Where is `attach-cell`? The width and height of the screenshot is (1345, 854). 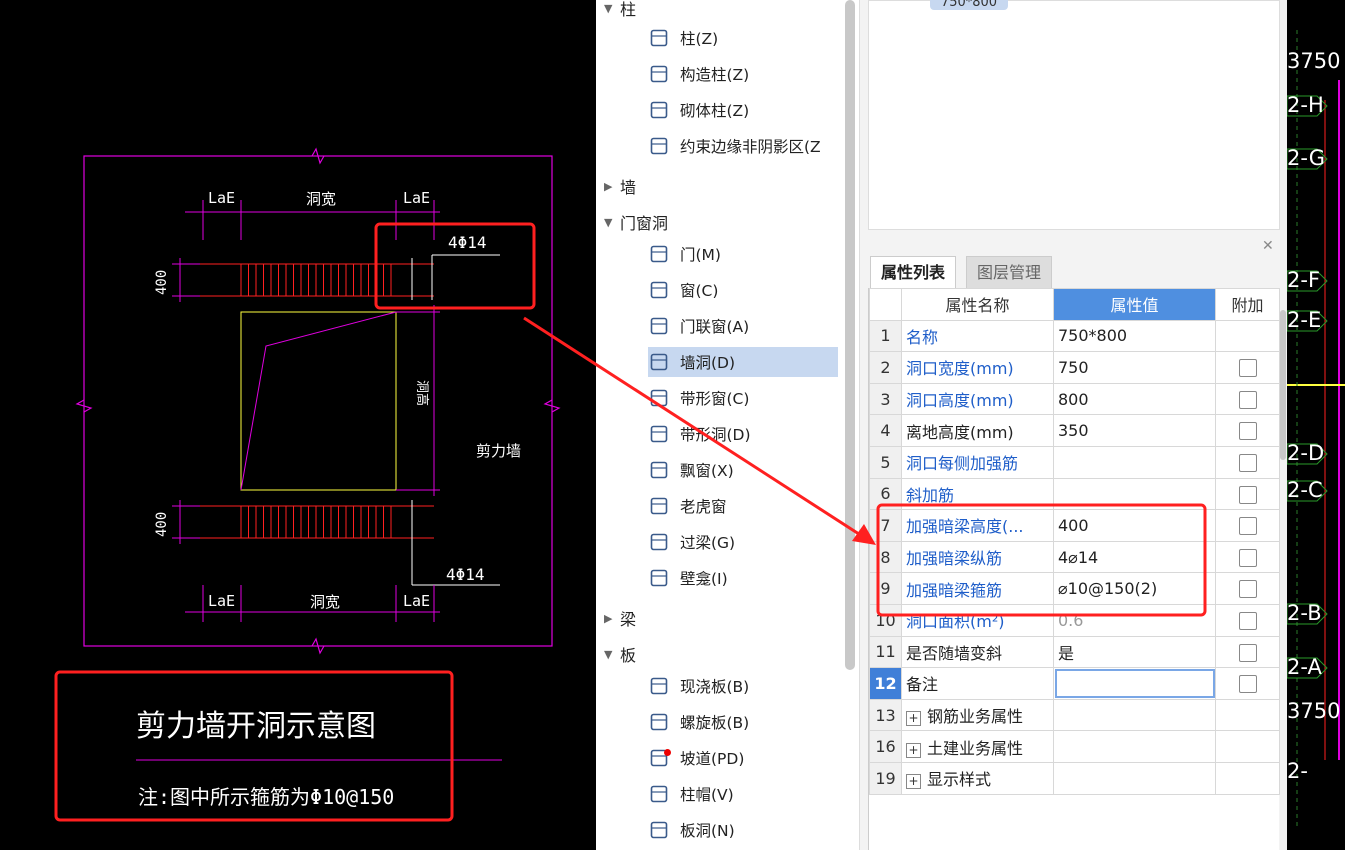
attach-cell is located at coordinates (1247, 683).